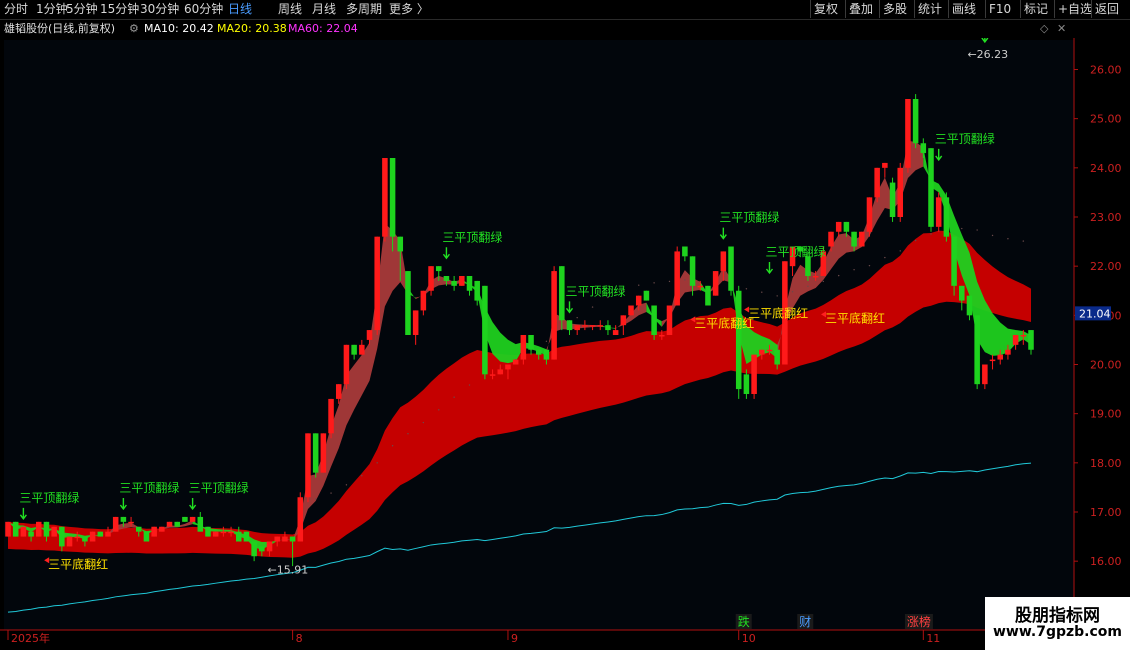 The height and width of the screenshot is (650, 1130). I want to click on price-mark-0: ←15.91, so click(288, 570).